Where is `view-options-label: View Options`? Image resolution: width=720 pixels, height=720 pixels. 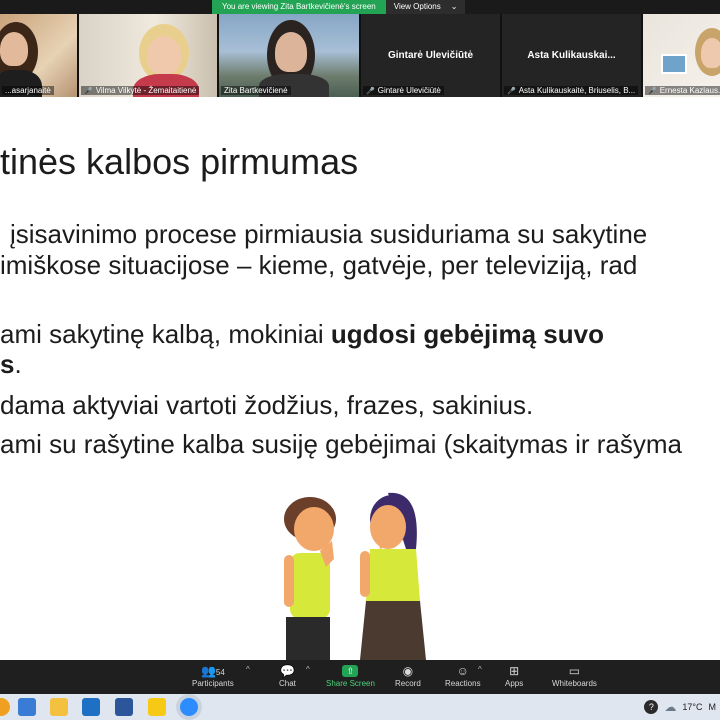
view-options-label: View Options is located at coordinates (417, 6).